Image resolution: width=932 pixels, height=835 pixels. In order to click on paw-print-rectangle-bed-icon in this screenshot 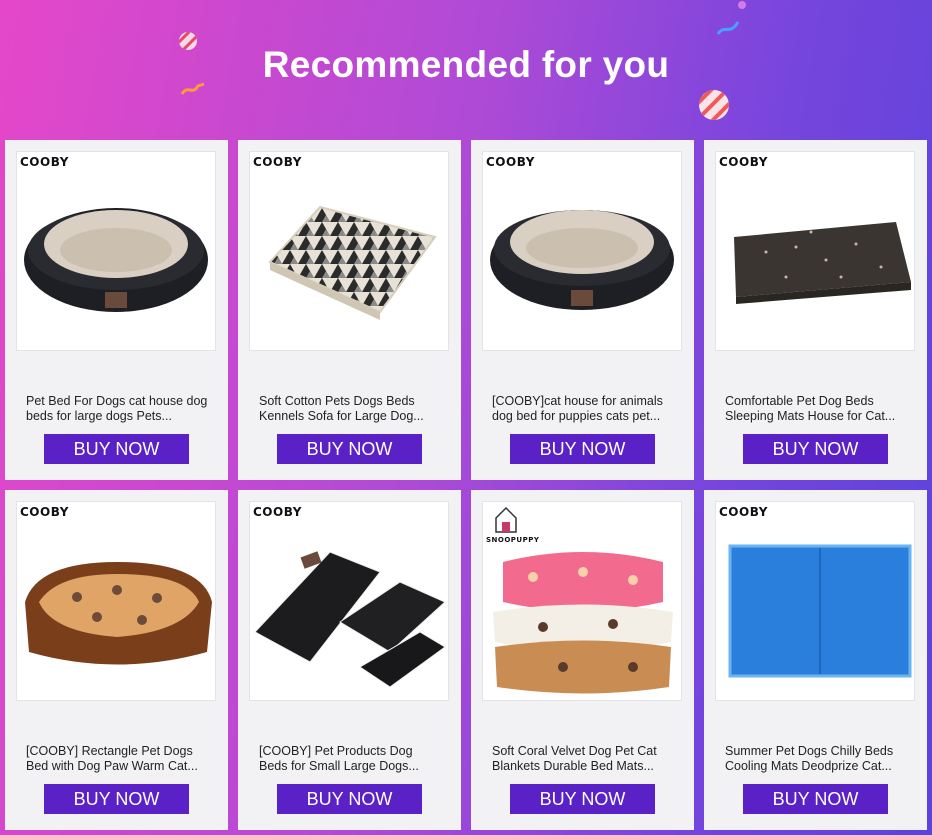, I will do `click(118, 613)`.